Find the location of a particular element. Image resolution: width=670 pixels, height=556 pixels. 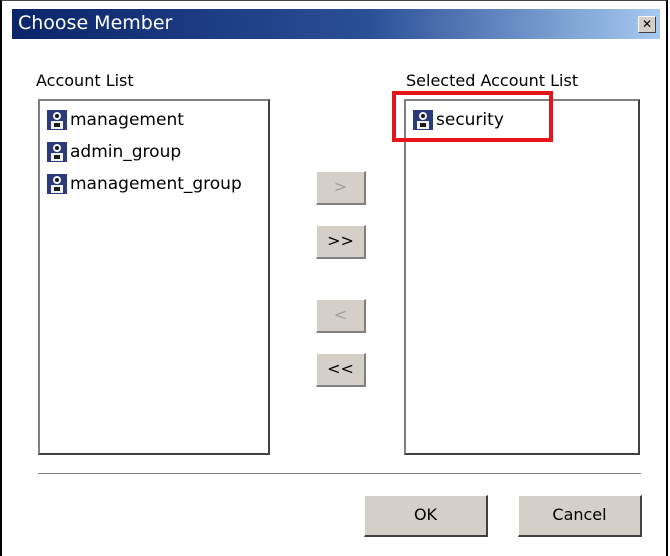

ok-button: OK is located at coordinates (426, 516).